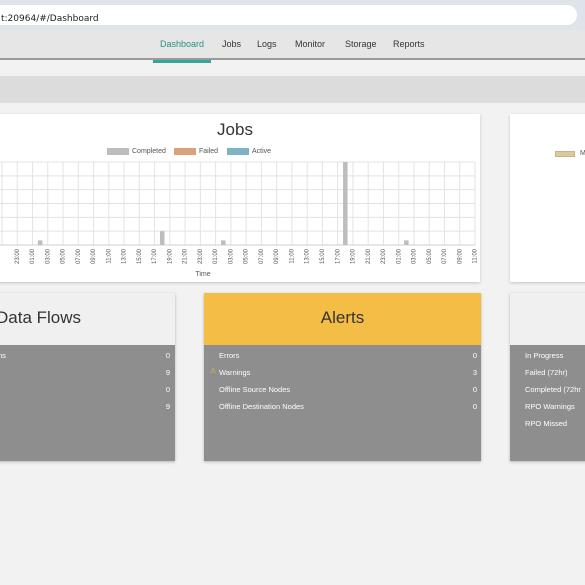 The height and width of the screenshot is (585, 585). I want to click on alerts-offline-source-label: Offline Source Nodes, so click(254, 389).